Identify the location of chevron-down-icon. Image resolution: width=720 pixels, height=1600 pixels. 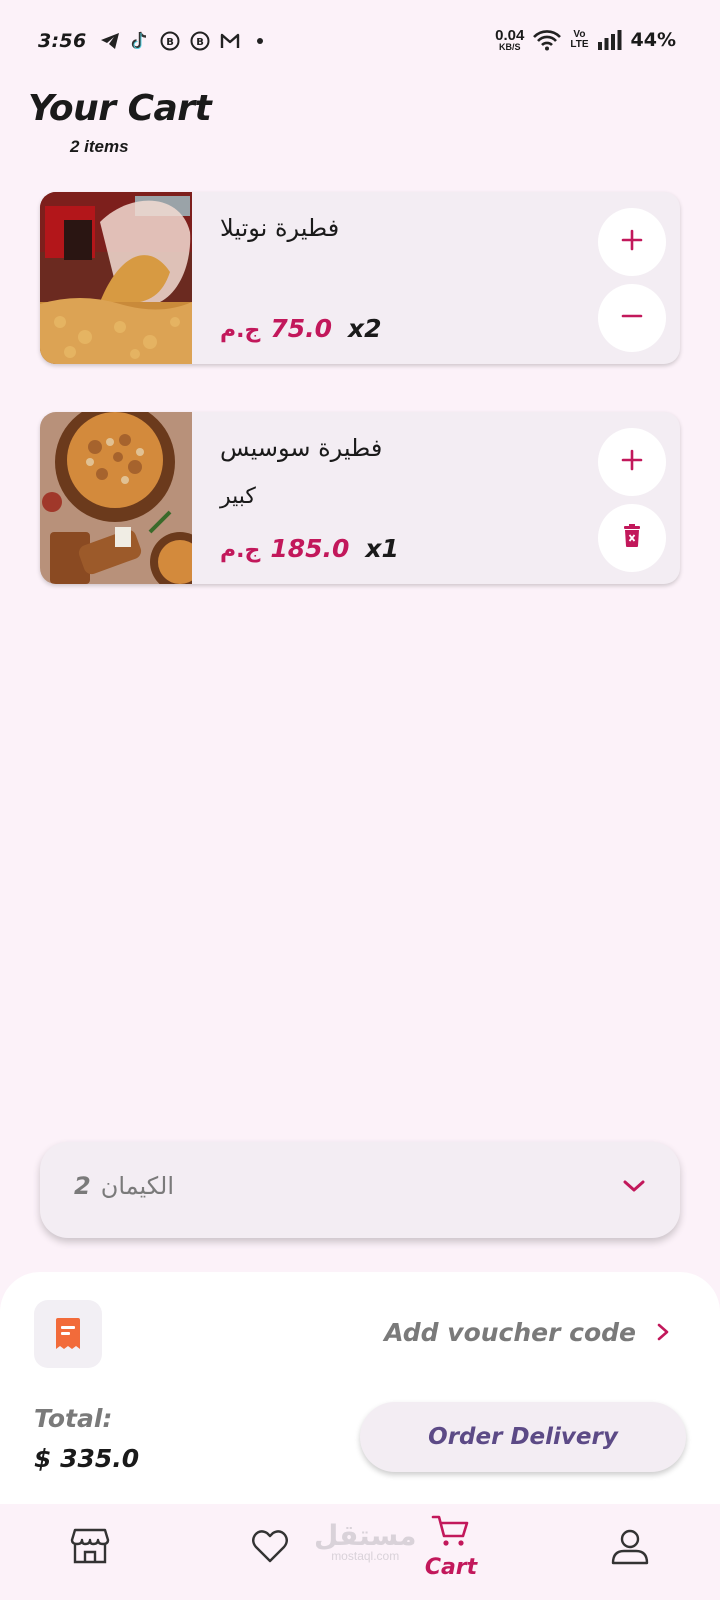
(634, 1188).